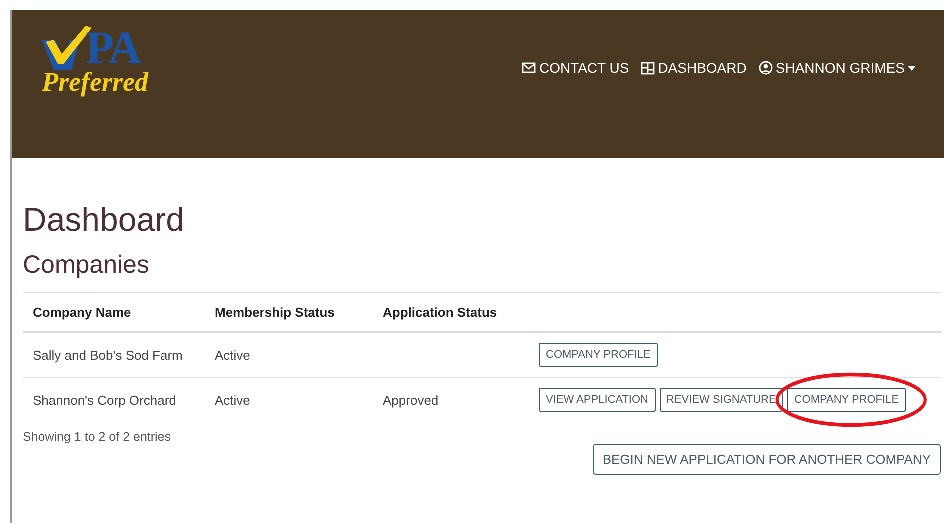 The height and width of the screenshot is (523, 944). Describe the element at coordinates (233, 401) in the screenshot. I see `table-cell-text: Active` at that location.